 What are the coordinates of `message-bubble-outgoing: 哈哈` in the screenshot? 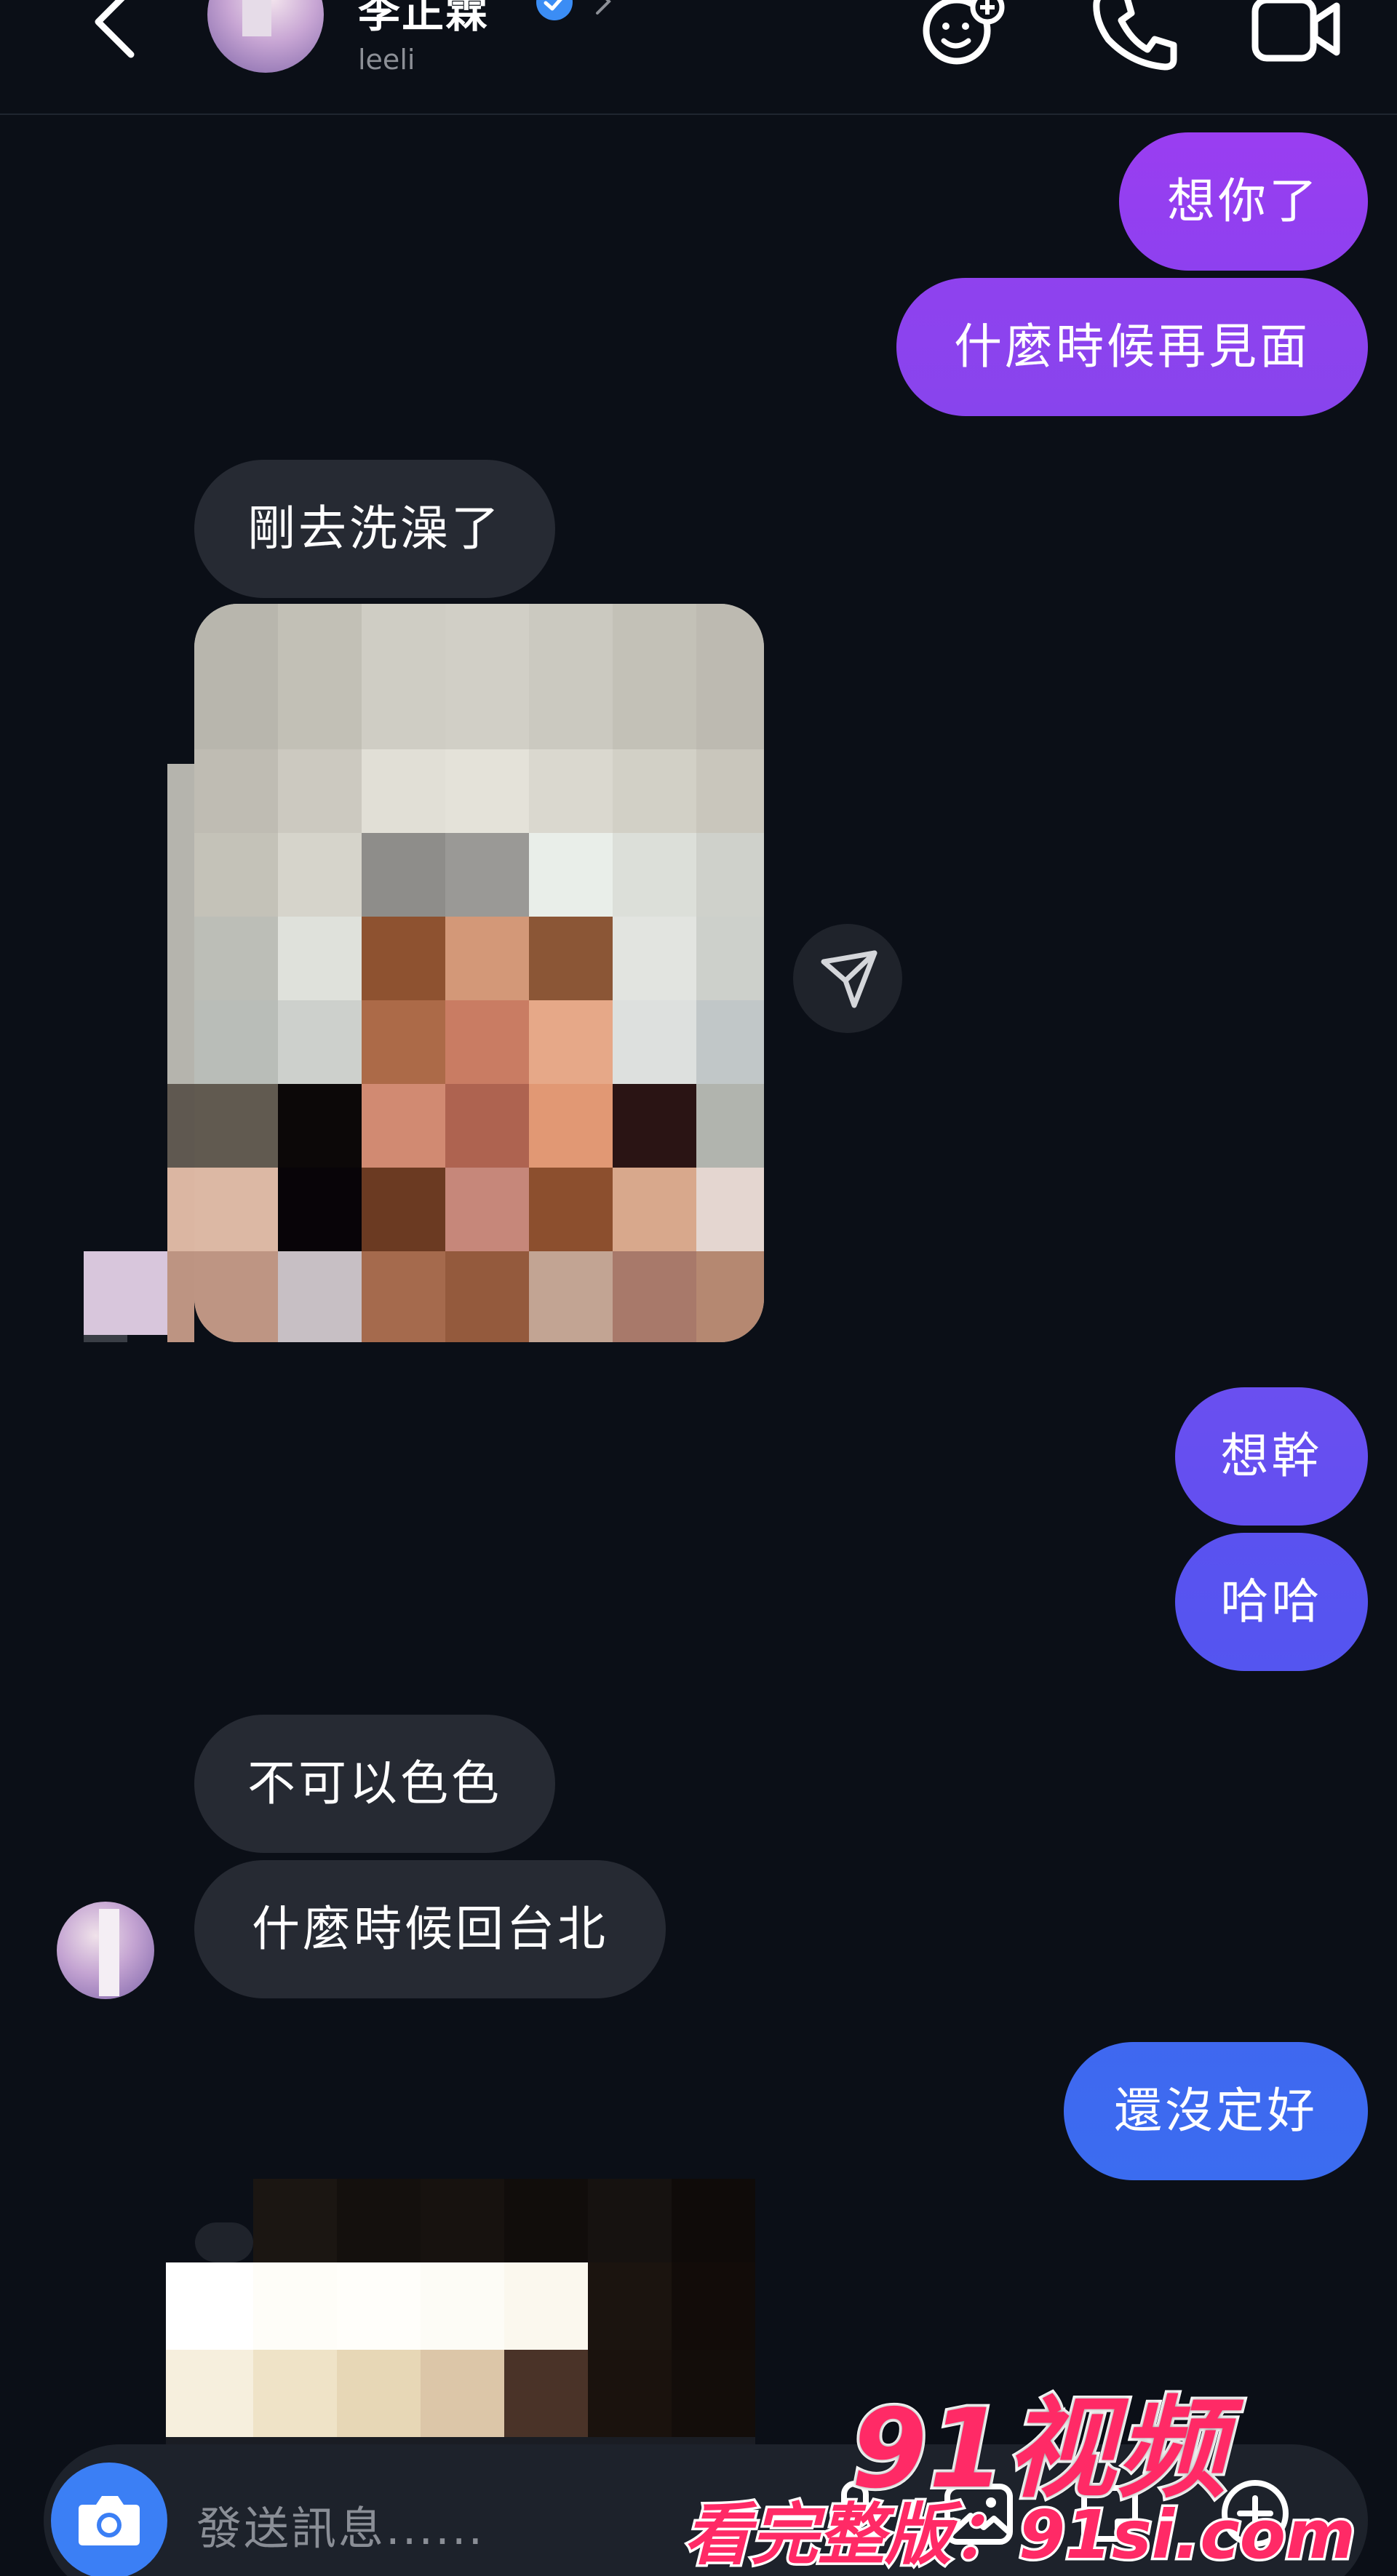 It's located at (1272, 1602).